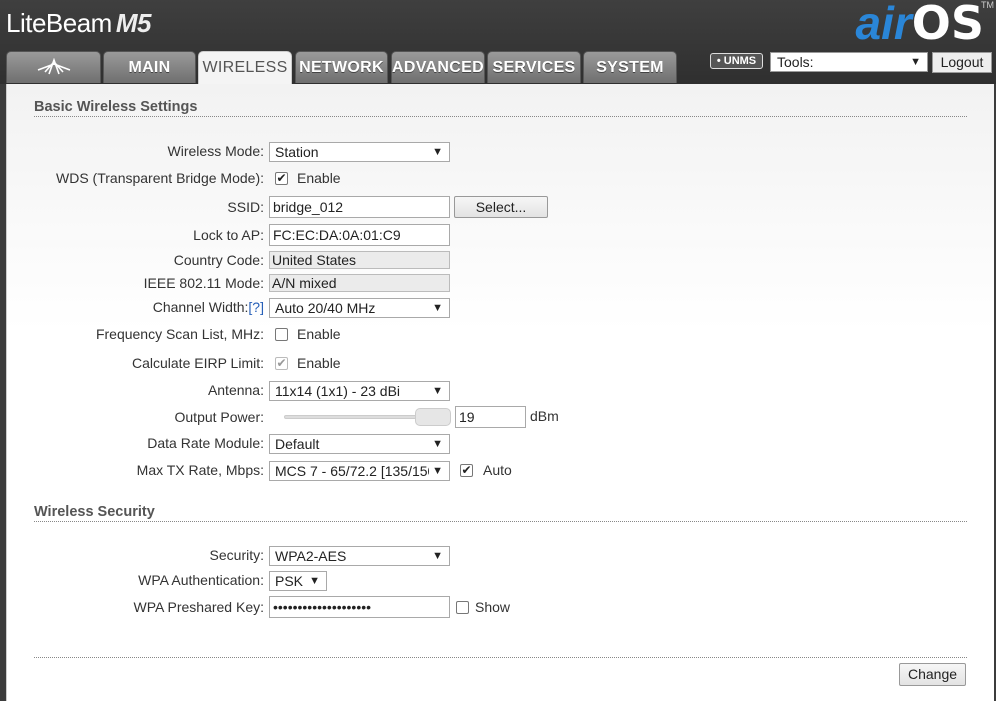 The width and height of the screenshot is (996, 701). I want to click on wds-checkbox: ✔, so click(281, 178).